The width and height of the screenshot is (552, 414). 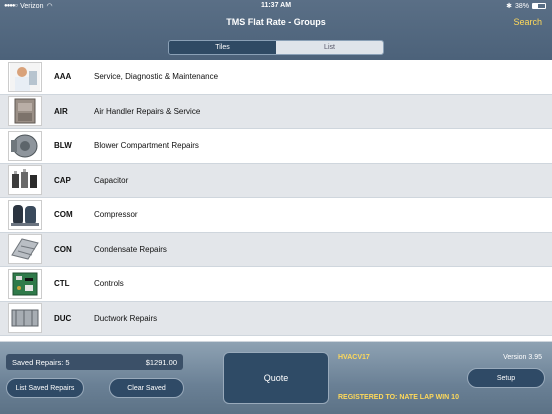 I want to click on group-code: COM, so click(x=63, y=215).